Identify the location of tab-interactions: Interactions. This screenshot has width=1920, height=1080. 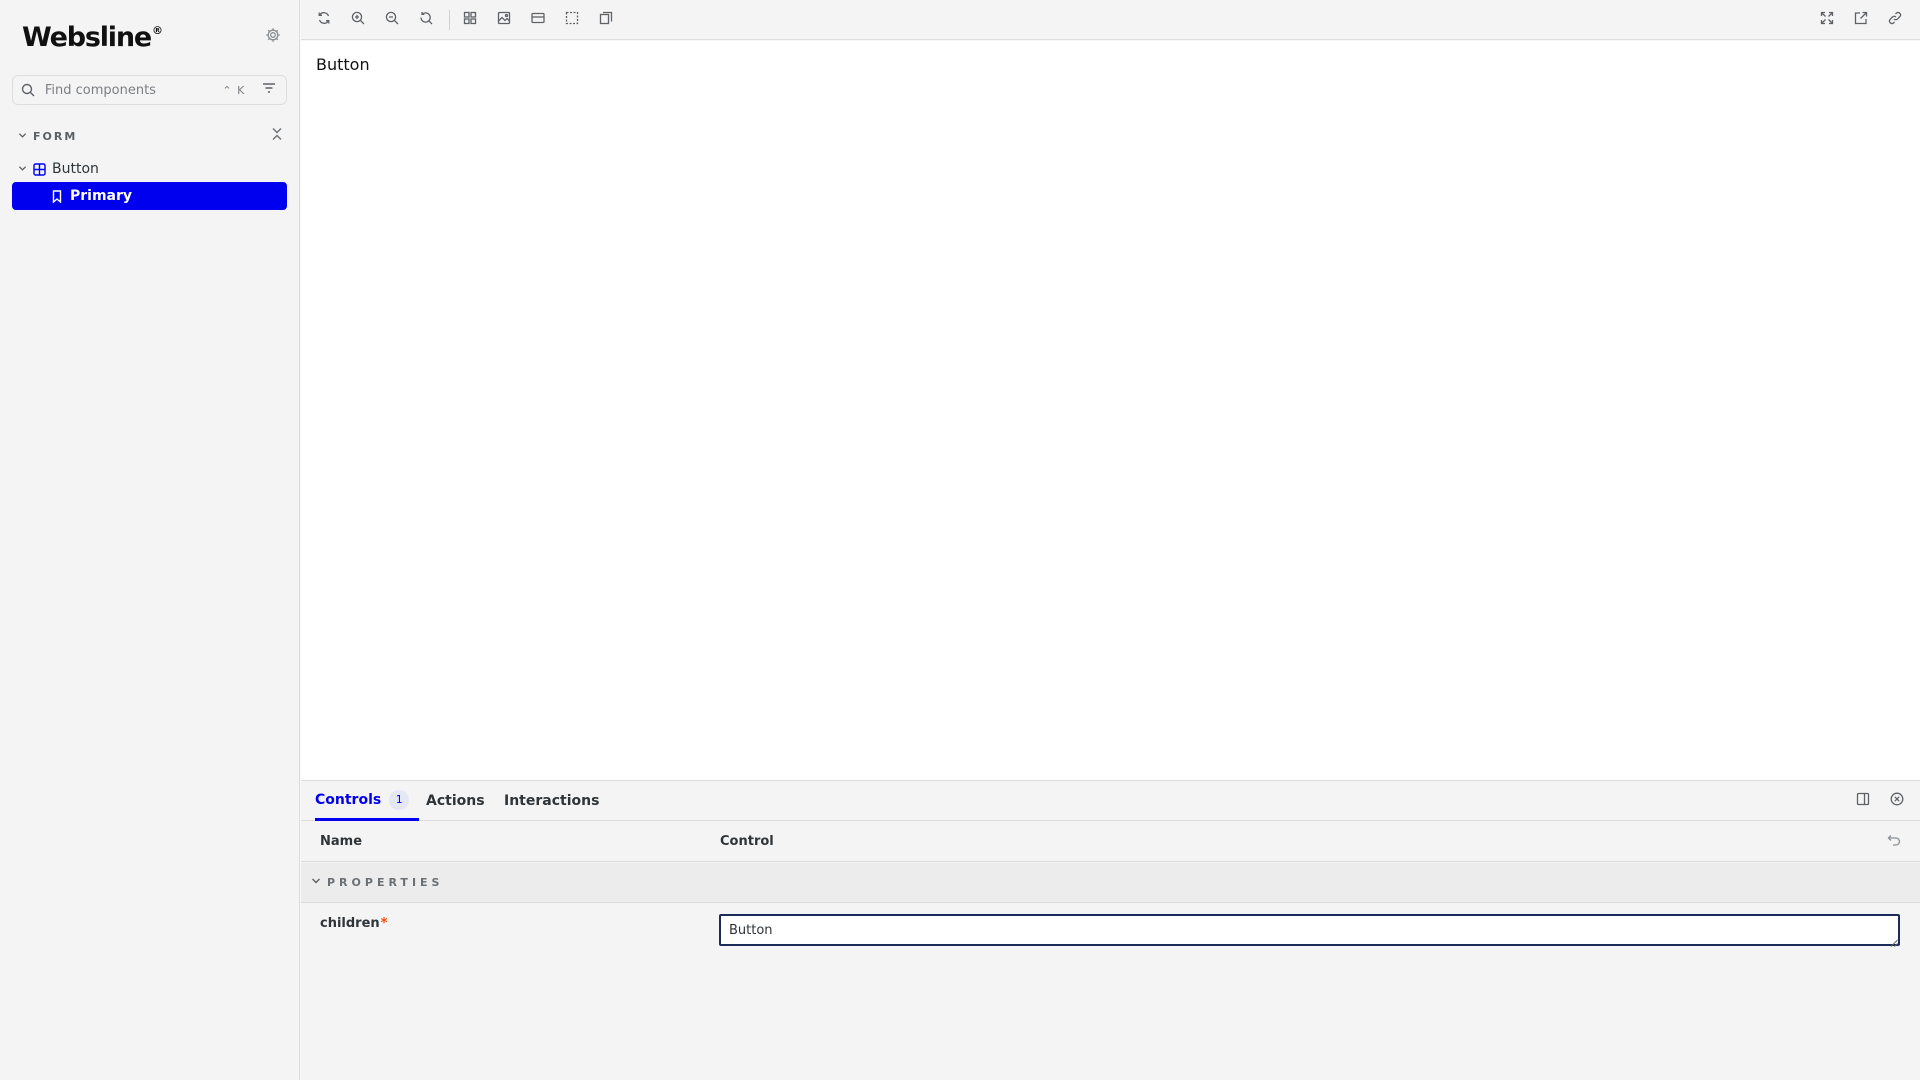
(551, 801).